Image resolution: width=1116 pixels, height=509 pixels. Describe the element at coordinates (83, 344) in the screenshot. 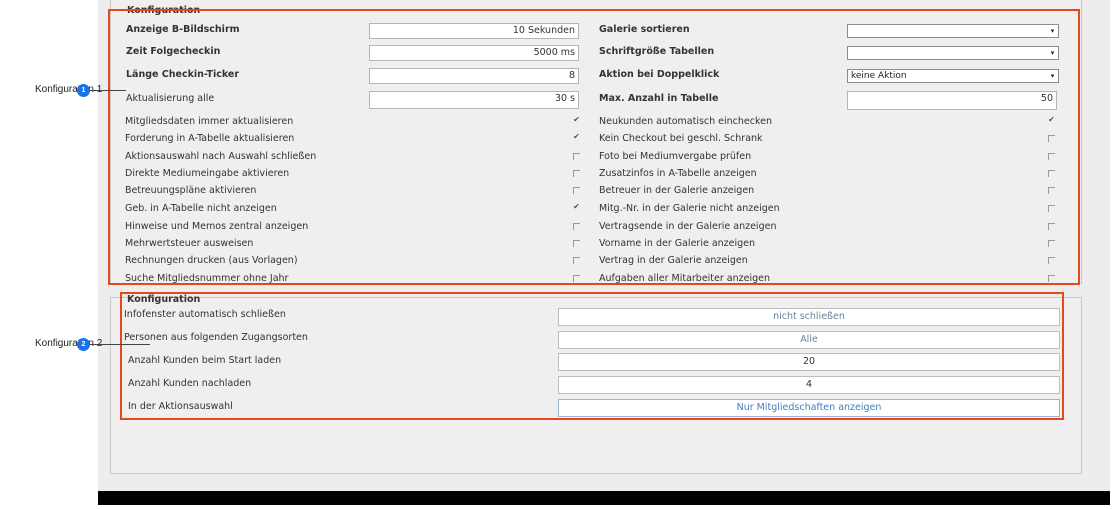

I see `callout-badge-2: 2` at that location.